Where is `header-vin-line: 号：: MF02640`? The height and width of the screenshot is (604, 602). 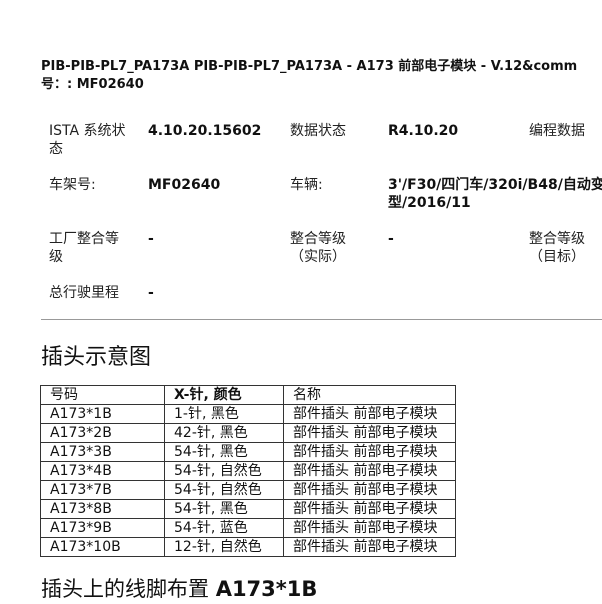 header-vin-line: 号：: MF02640 is located at coordinates (92, 84).